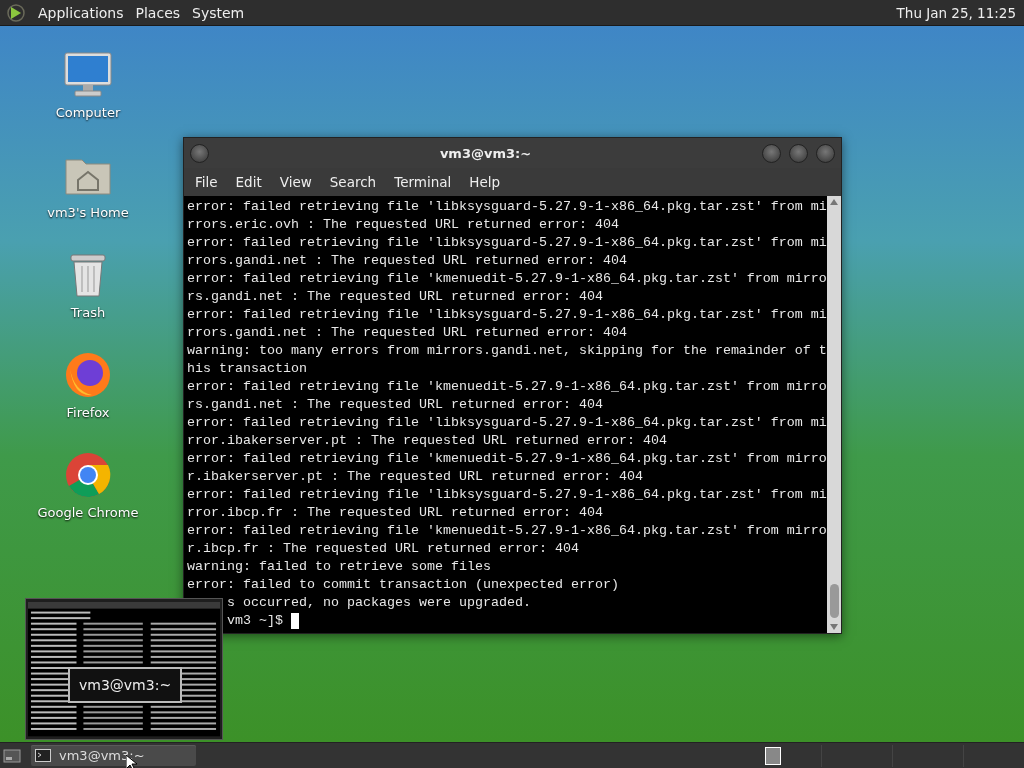 This screenshot has height=768, width=1024. What do you see at coordinates (158, 12) in the screenshot?
I see `panel-menu: Places` at bounding box center [158, 12].